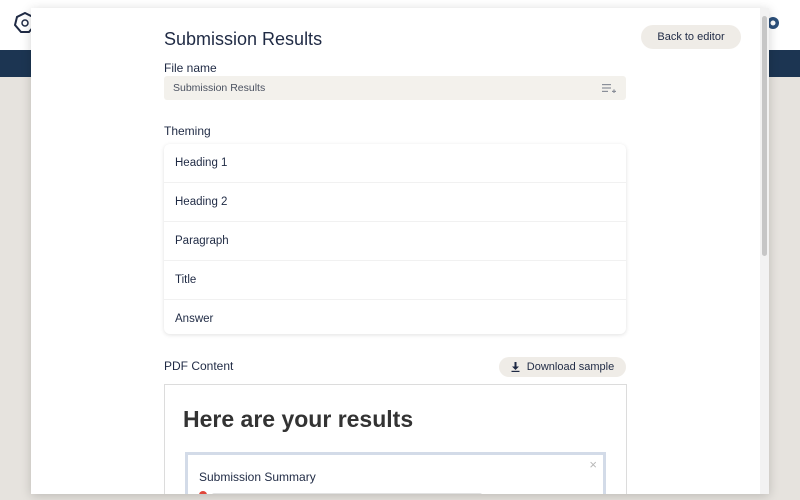 The width and height of the screenshot is (800, 500). What do you see at coordinates (609, 88) in the screenshot?
I see `list-add-icon` at bounding box center [609, 88].